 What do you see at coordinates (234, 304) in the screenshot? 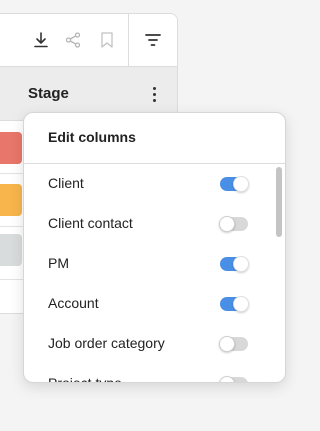
I see `column-toggle-account` at bounding box center [234, 304].